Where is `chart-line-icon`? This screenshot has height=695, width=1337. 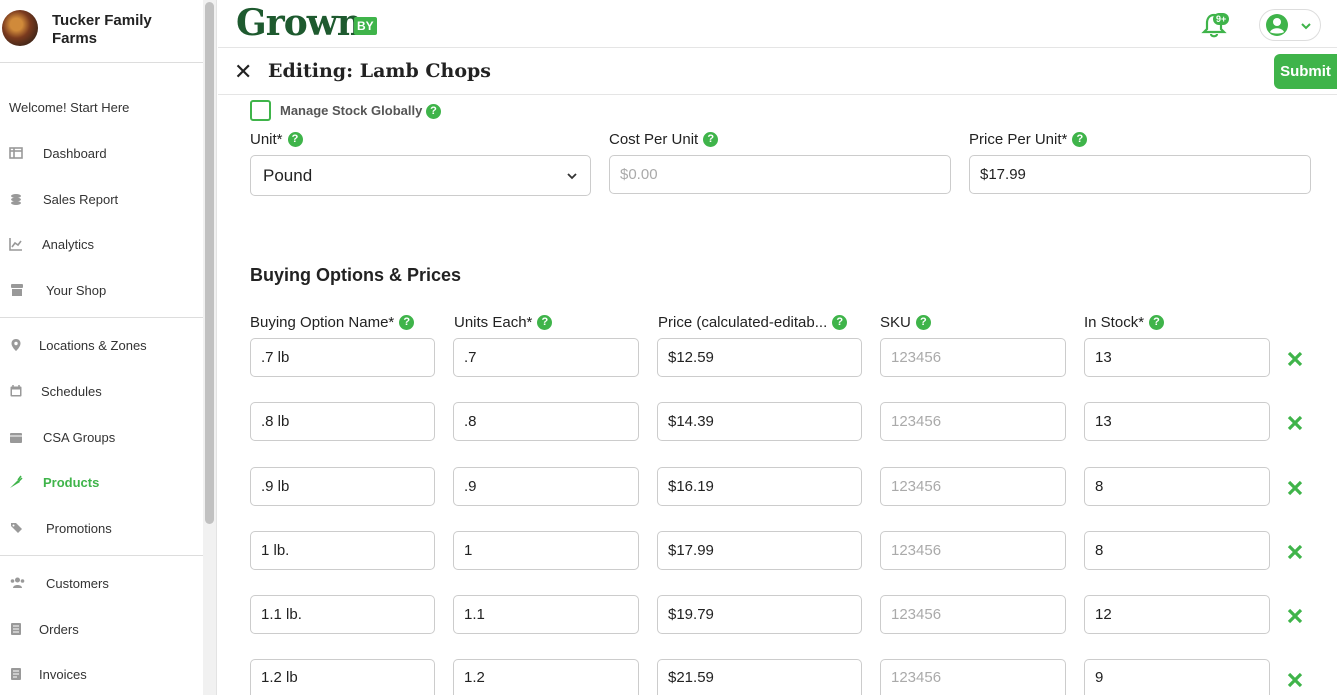 chart-line-icon is located at coordinates (15, 244).